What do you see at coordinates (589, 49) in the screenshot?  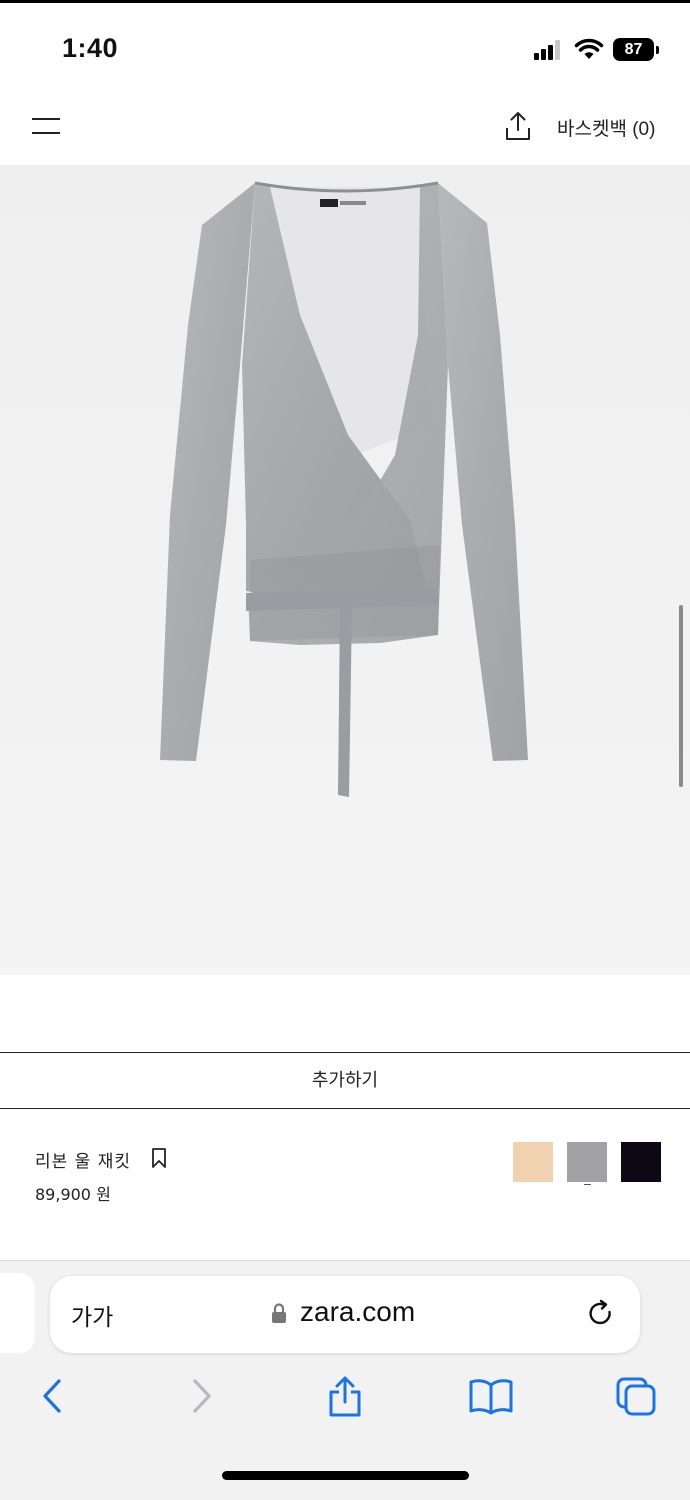 I see `wifi-icon` at bounding box center [589, 49].